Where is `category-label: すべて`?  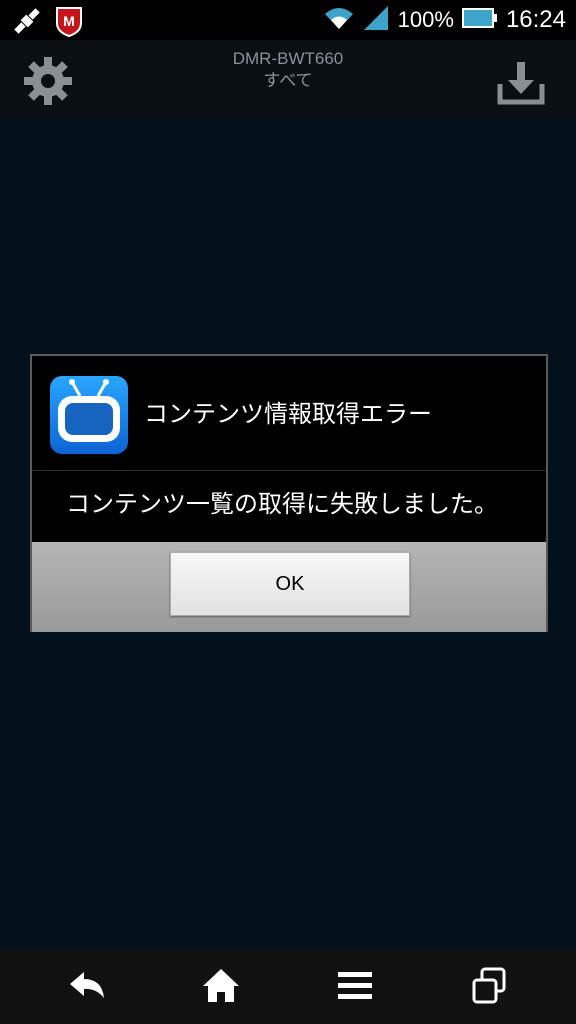
category-label: すべて is located at coordinates (288, 80).